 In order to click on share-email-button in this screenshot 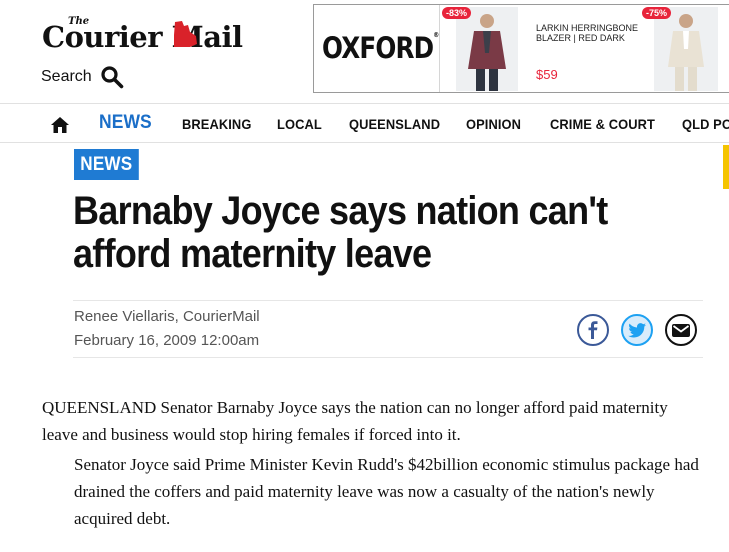, I will do `click(681, 330)`.